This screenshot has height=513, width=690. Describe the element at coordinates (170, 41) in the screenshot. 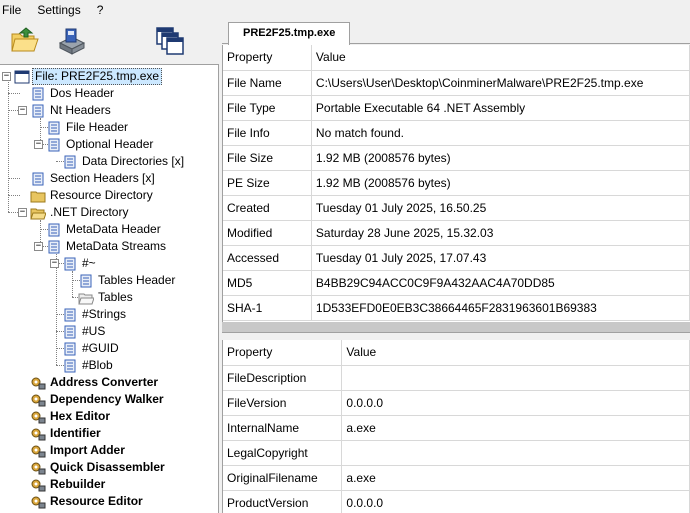

I see `windows-cascade-icon` at that location.